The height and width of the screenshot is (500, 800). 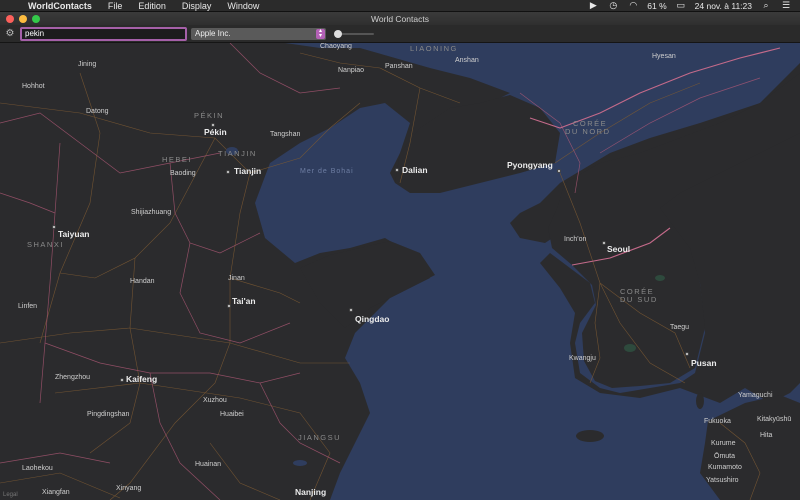 I want to click on city-label-pusan: Pusan, so click(x=704, y=363).